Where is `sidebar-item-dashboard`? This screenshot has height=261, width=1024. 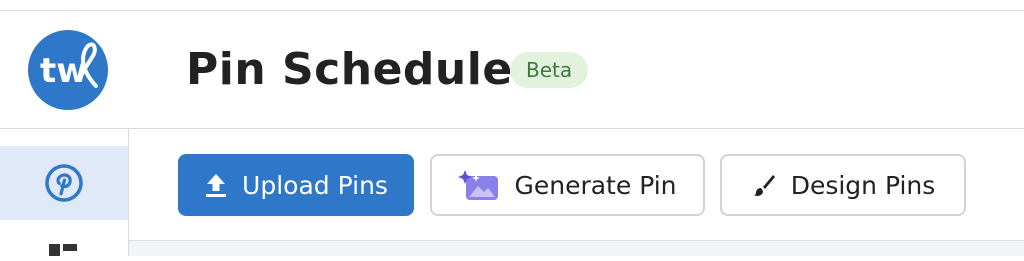
sidebar-item-dashboard is located at coordinates (64, 248).